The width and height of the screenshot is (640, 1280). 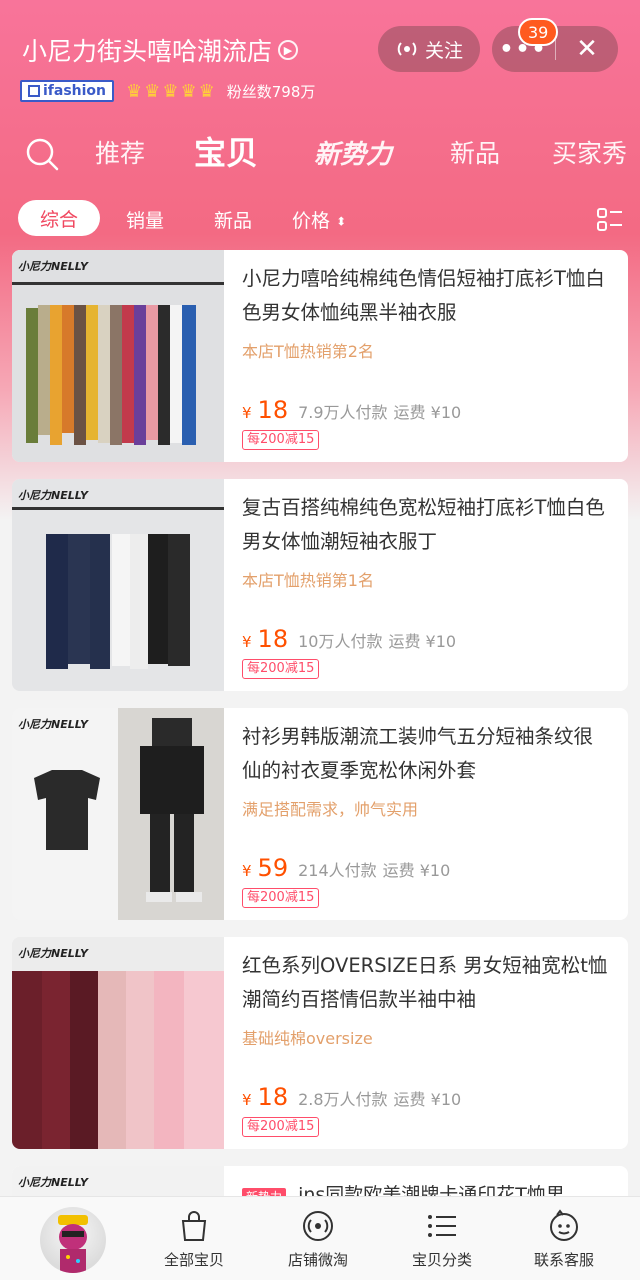 I want to click on filter-new: 新品, so click(x=233, y=219).